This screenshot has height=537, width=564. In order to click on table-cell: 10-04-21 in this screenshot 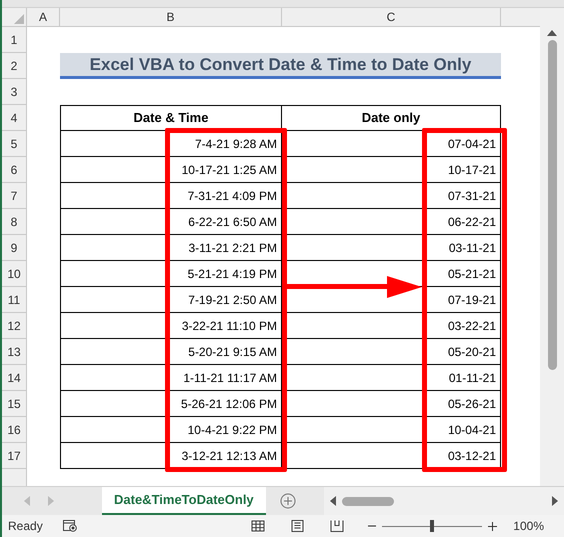, I will do `click(391, 430)`.